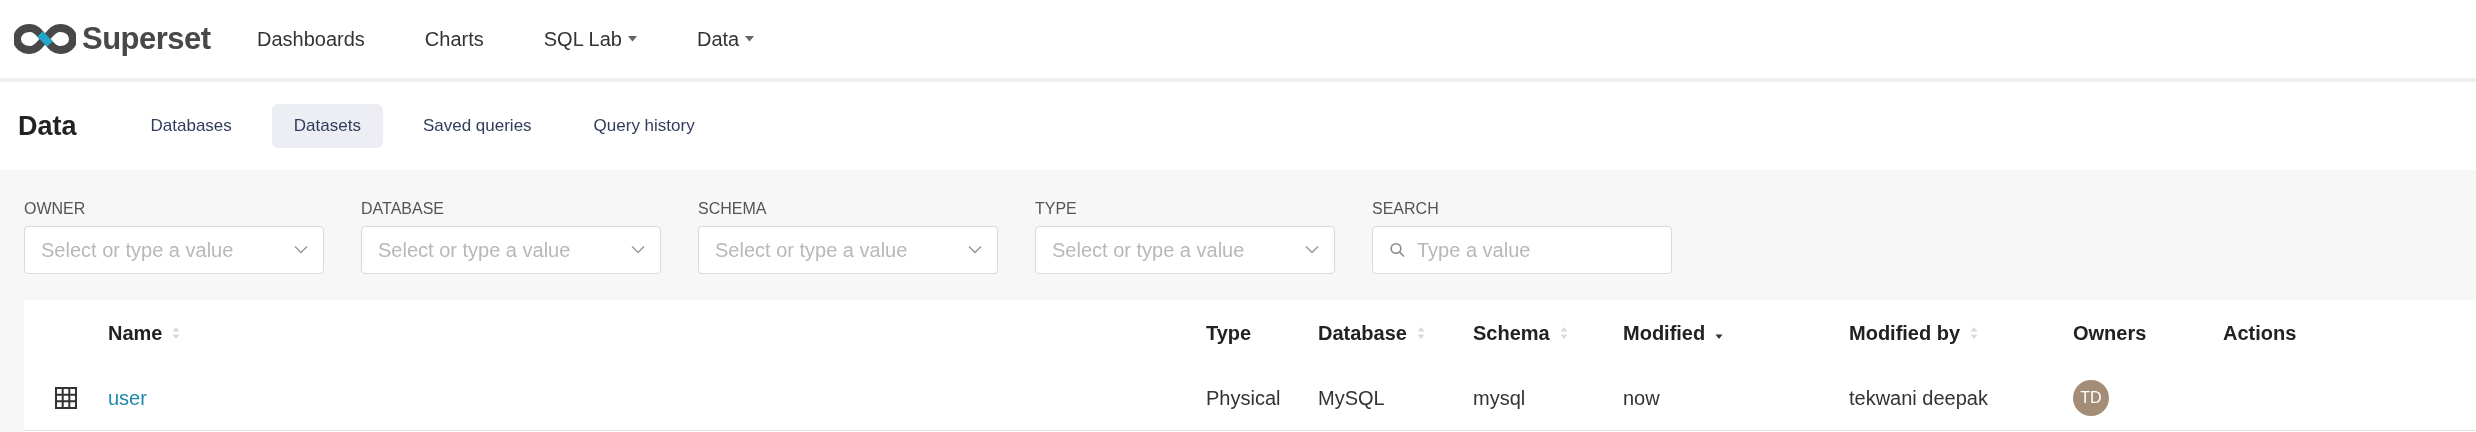  Describe the element at coordinates (327, 126) in the screenshot. I see `tab: Datasets` at that location.